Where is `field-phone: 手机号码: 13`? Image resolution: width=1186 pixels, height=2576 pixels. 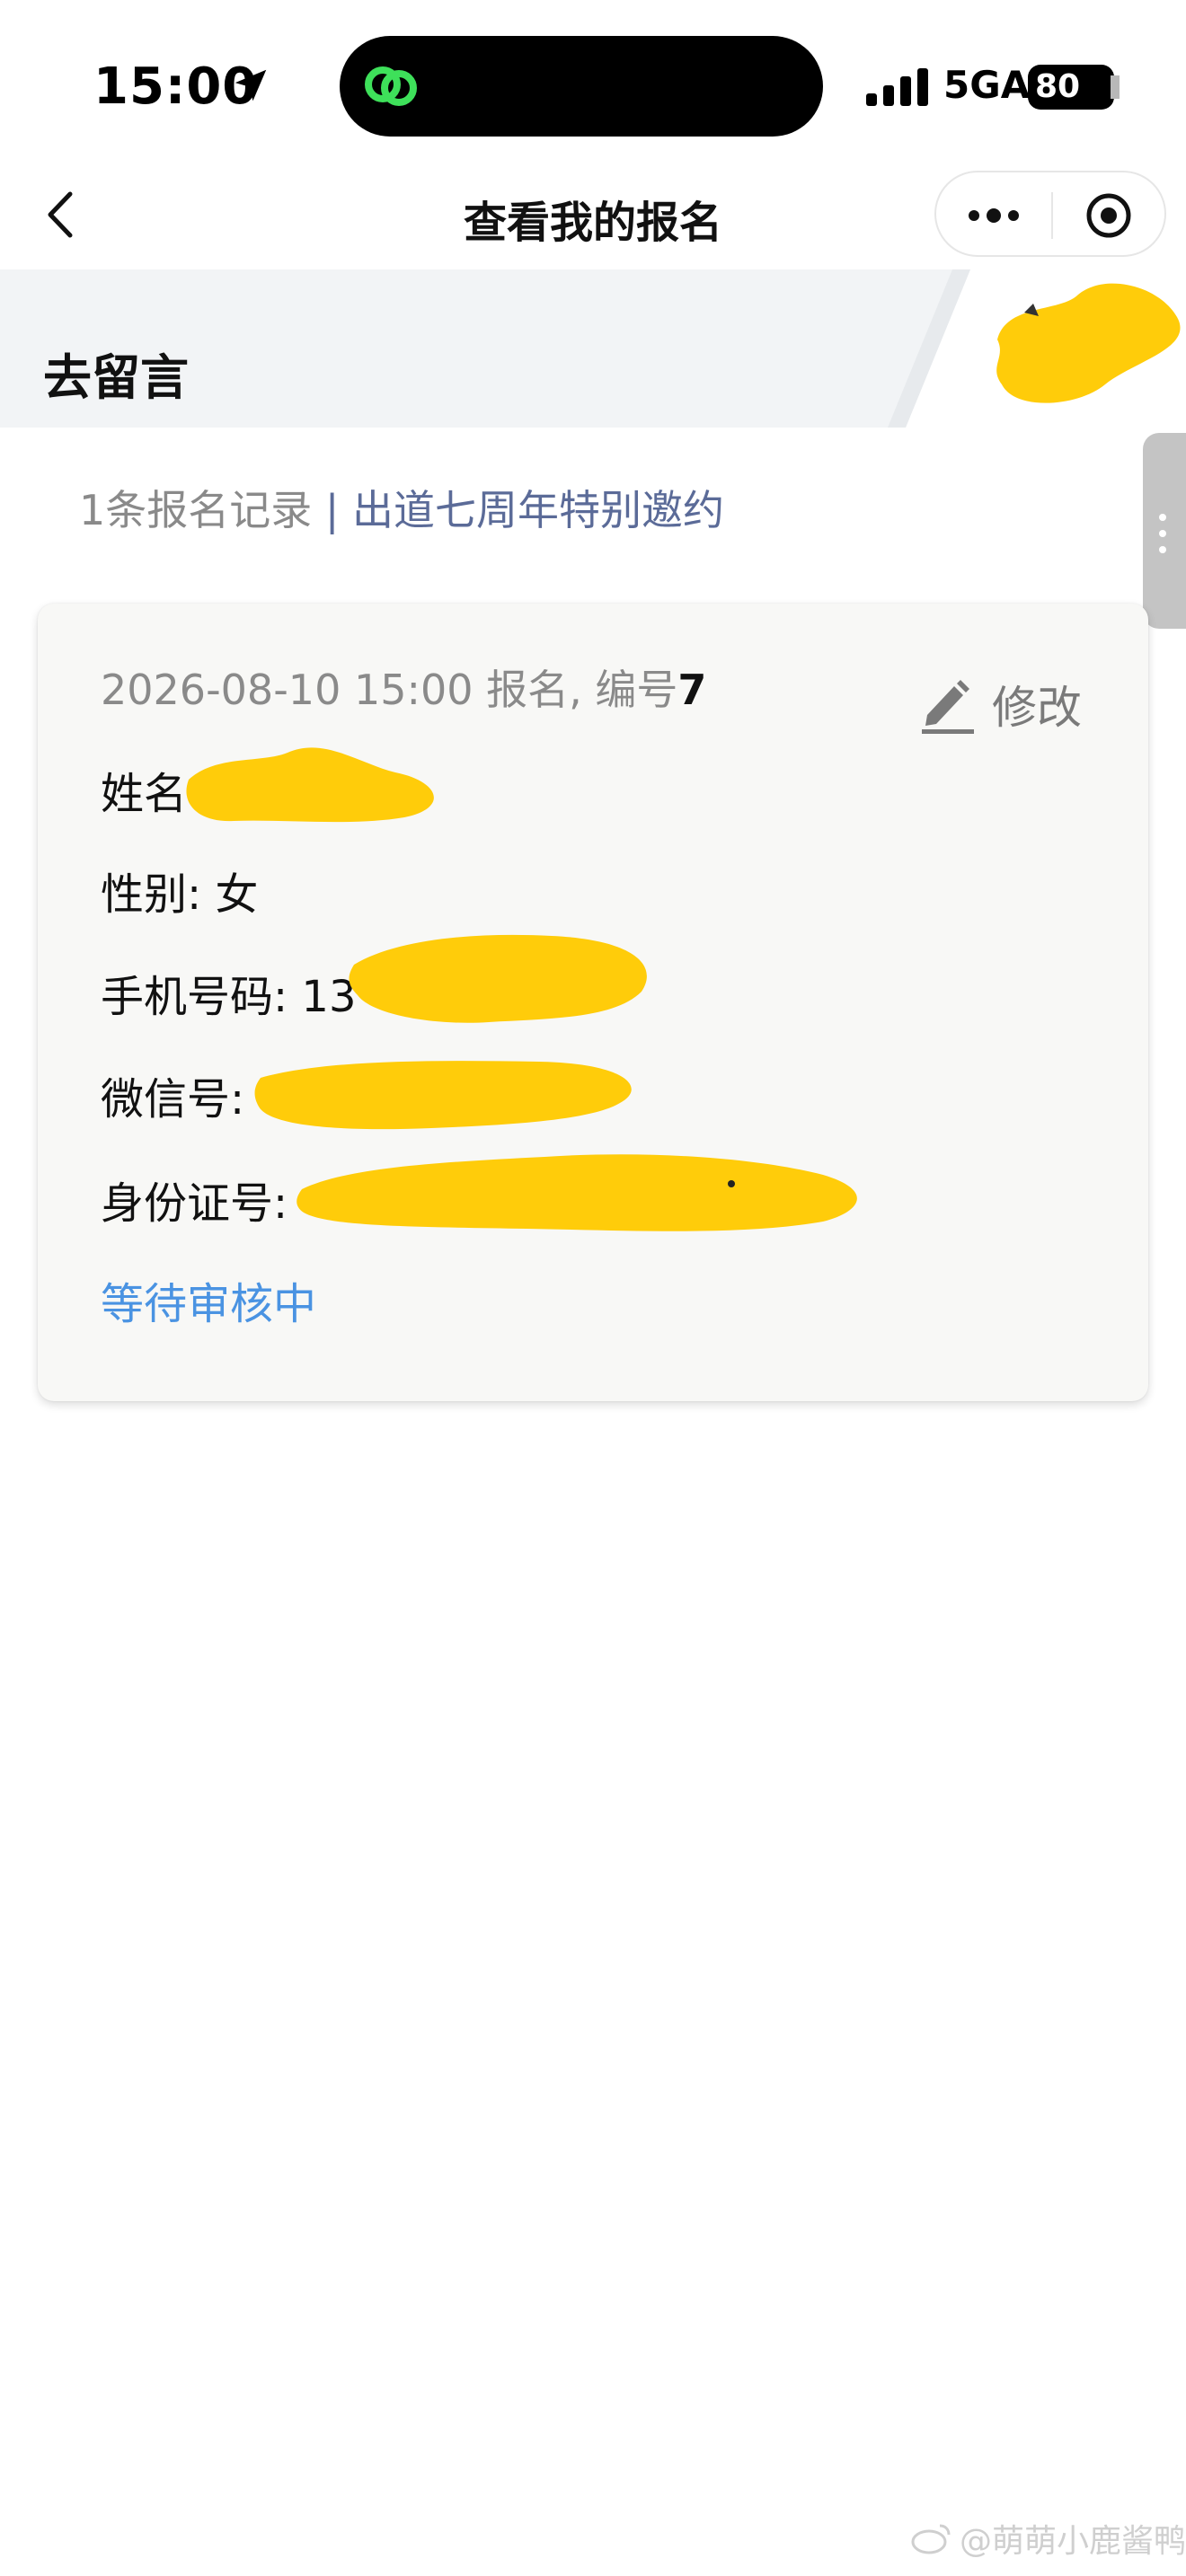 field-phone: 手机号码: 13 is located at coordinates (229, 997).